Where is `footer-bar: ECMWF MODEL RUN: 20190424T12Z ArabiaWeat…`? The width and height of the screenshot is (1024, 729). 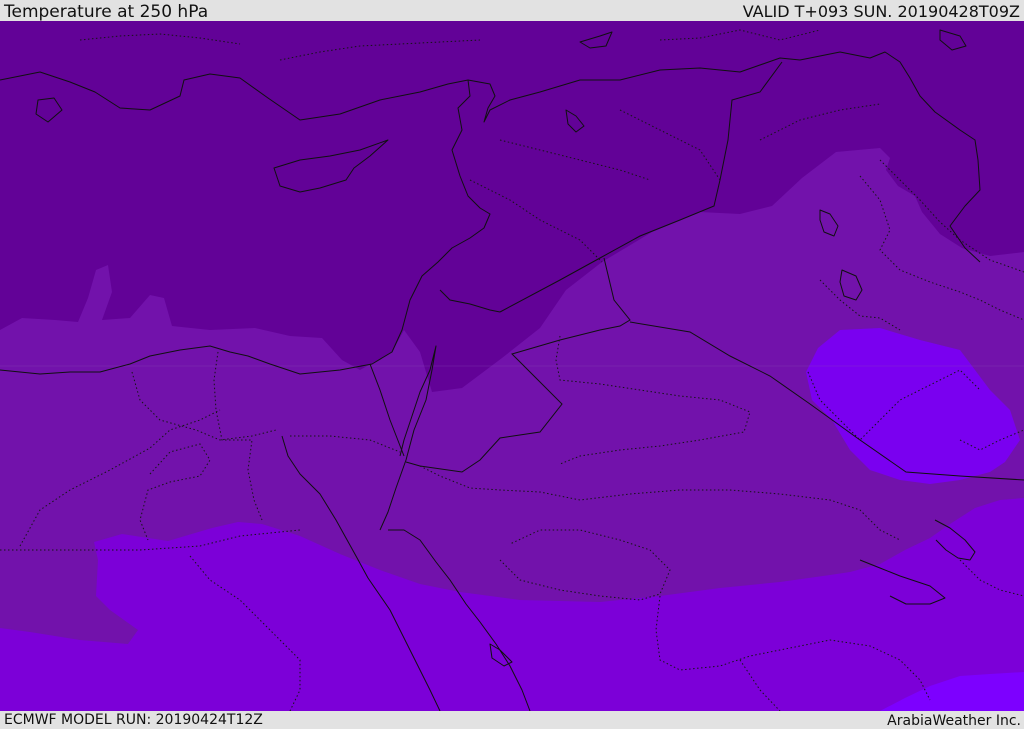 footer-bar: ECMWF MODEL RUN: 20190424T12Z ArabiaWeat… is located at coordinates (512, 720).